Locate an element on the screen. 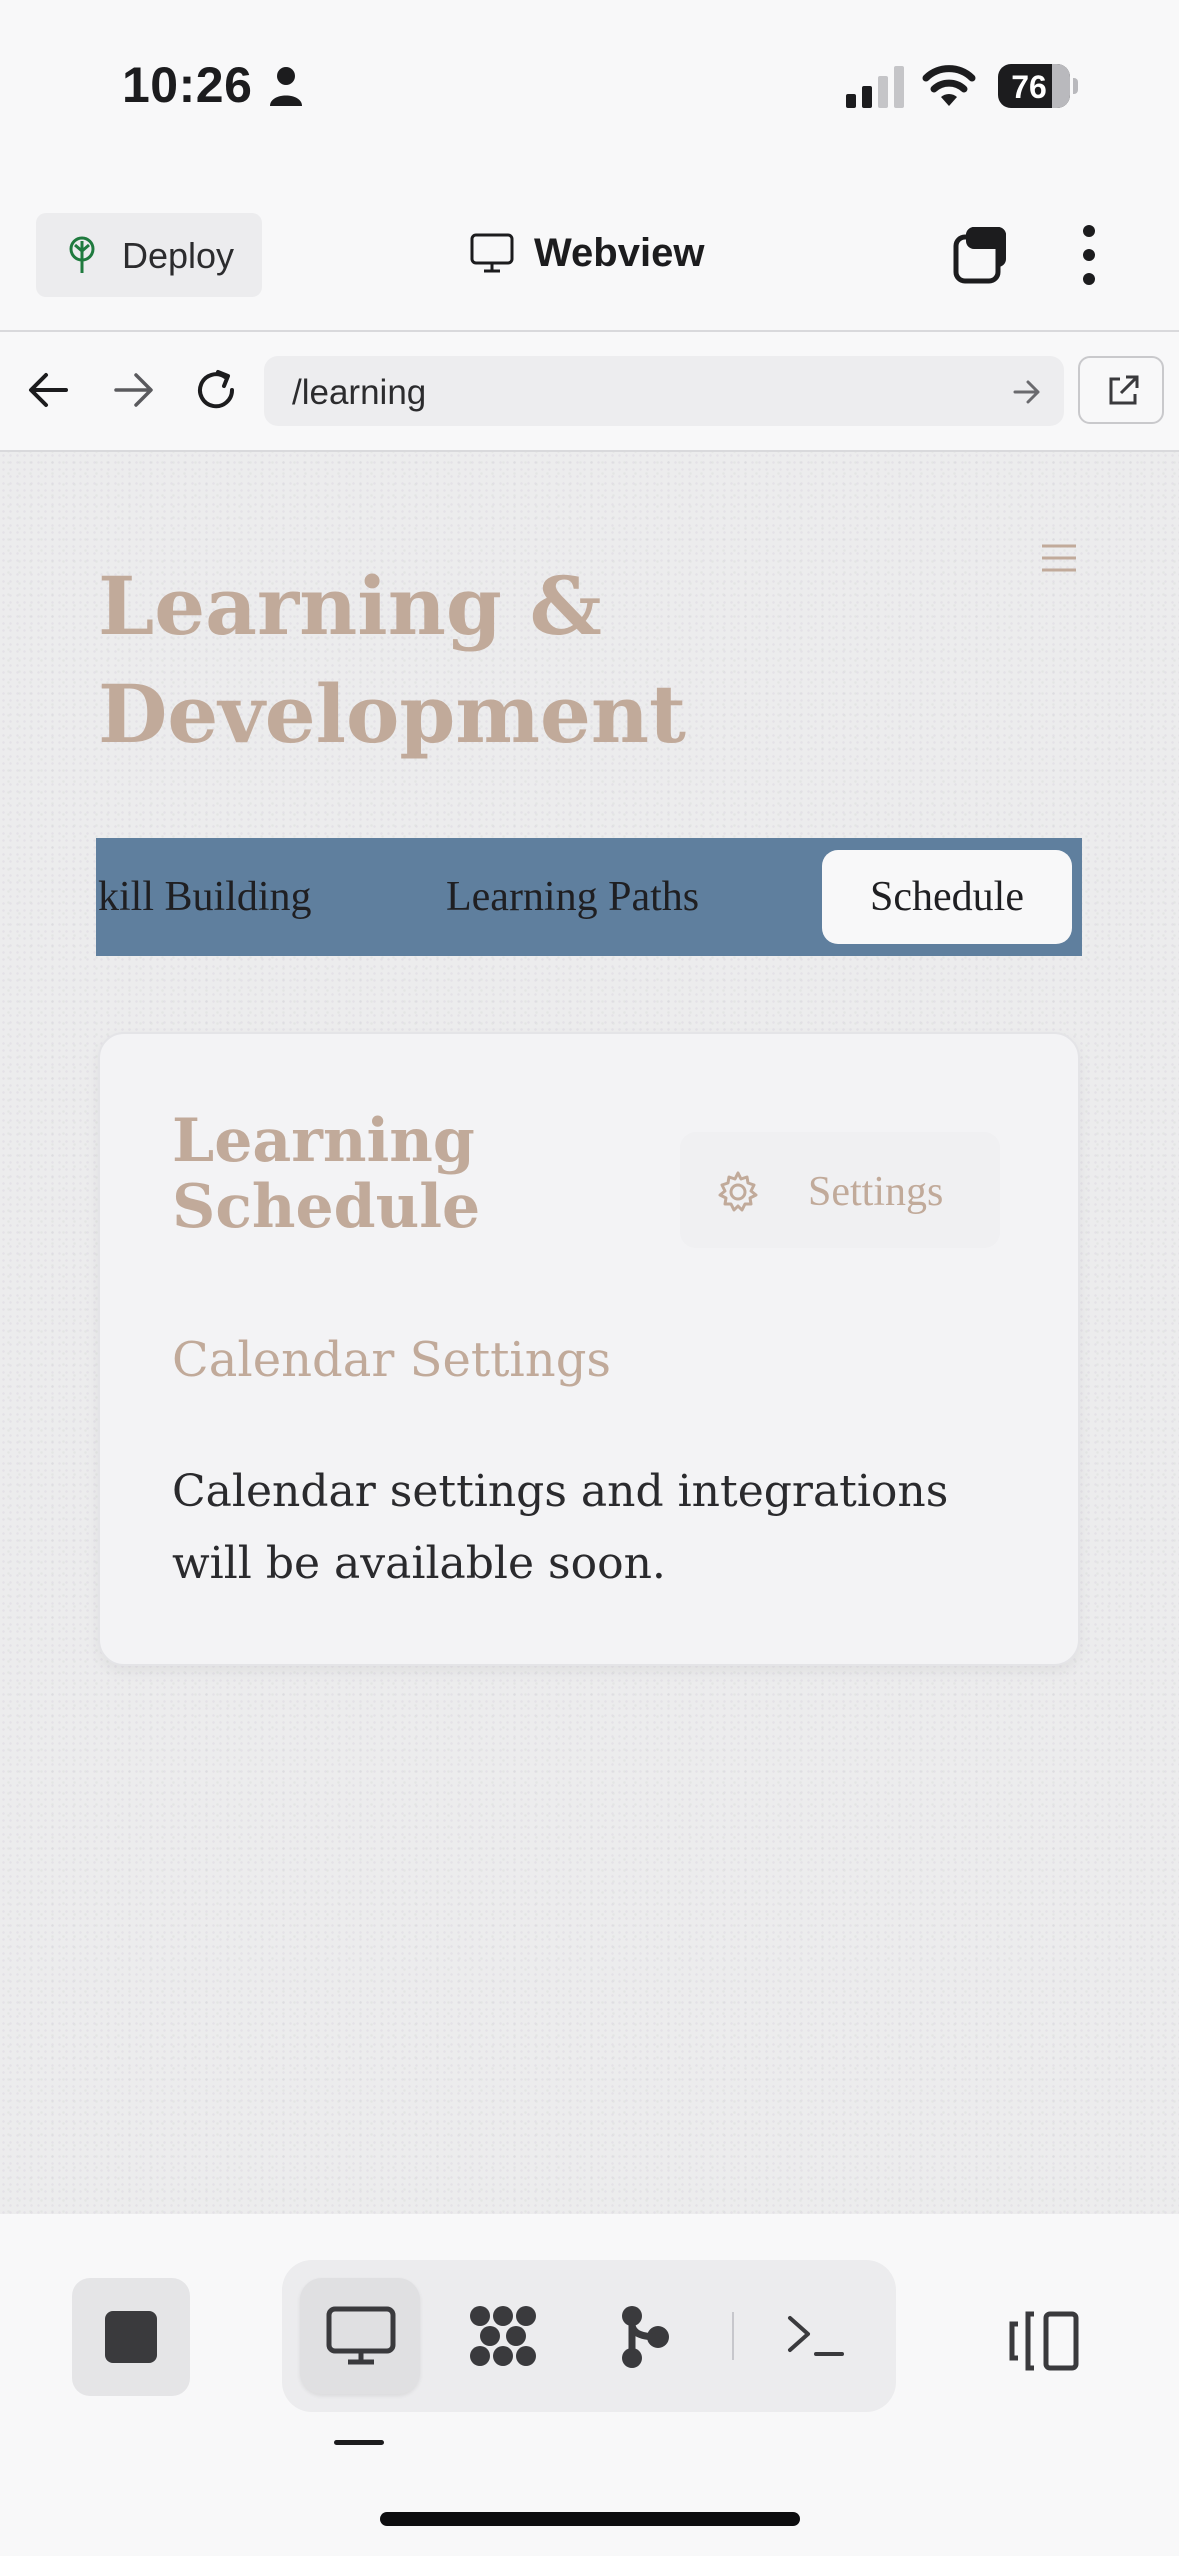 The height and width of the screenshot is (2556, 1179). person-icon is located at coordinates (286, 86).